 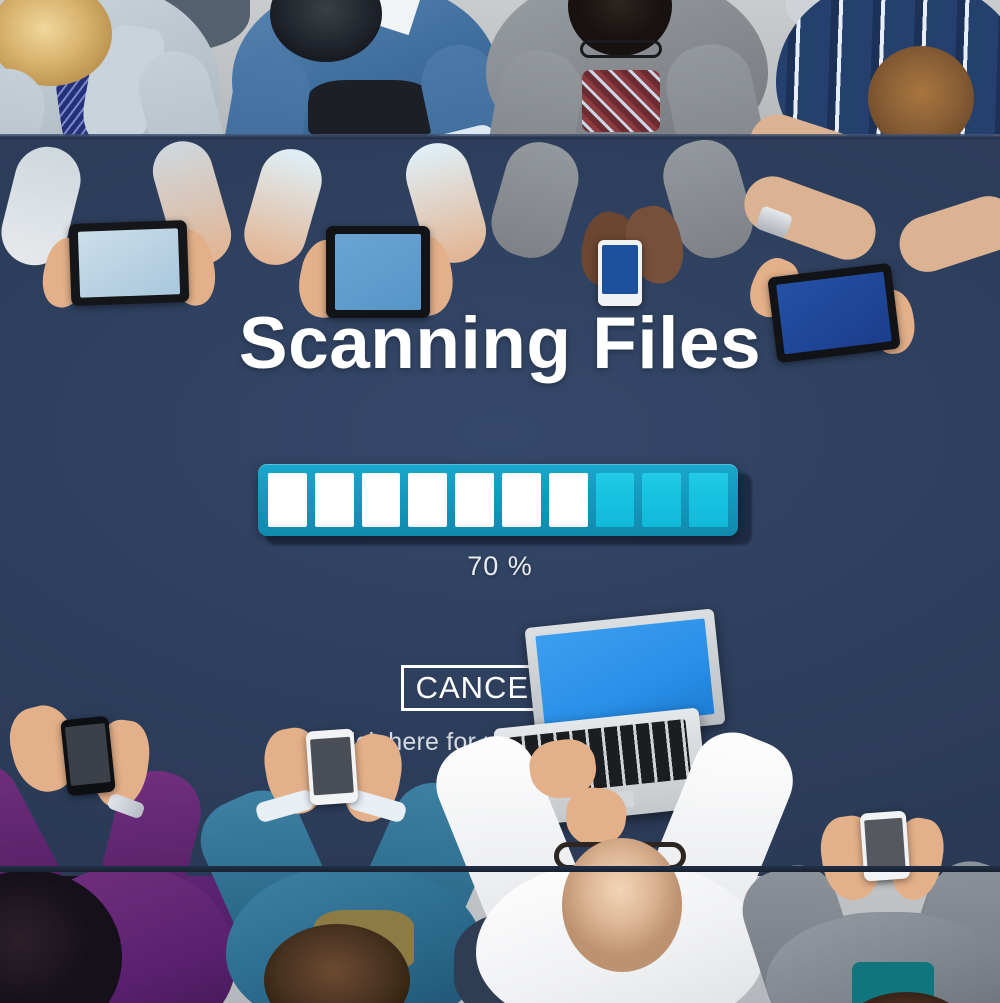 I want to click on tr-tablet-screen, so click(x=834, y=313).